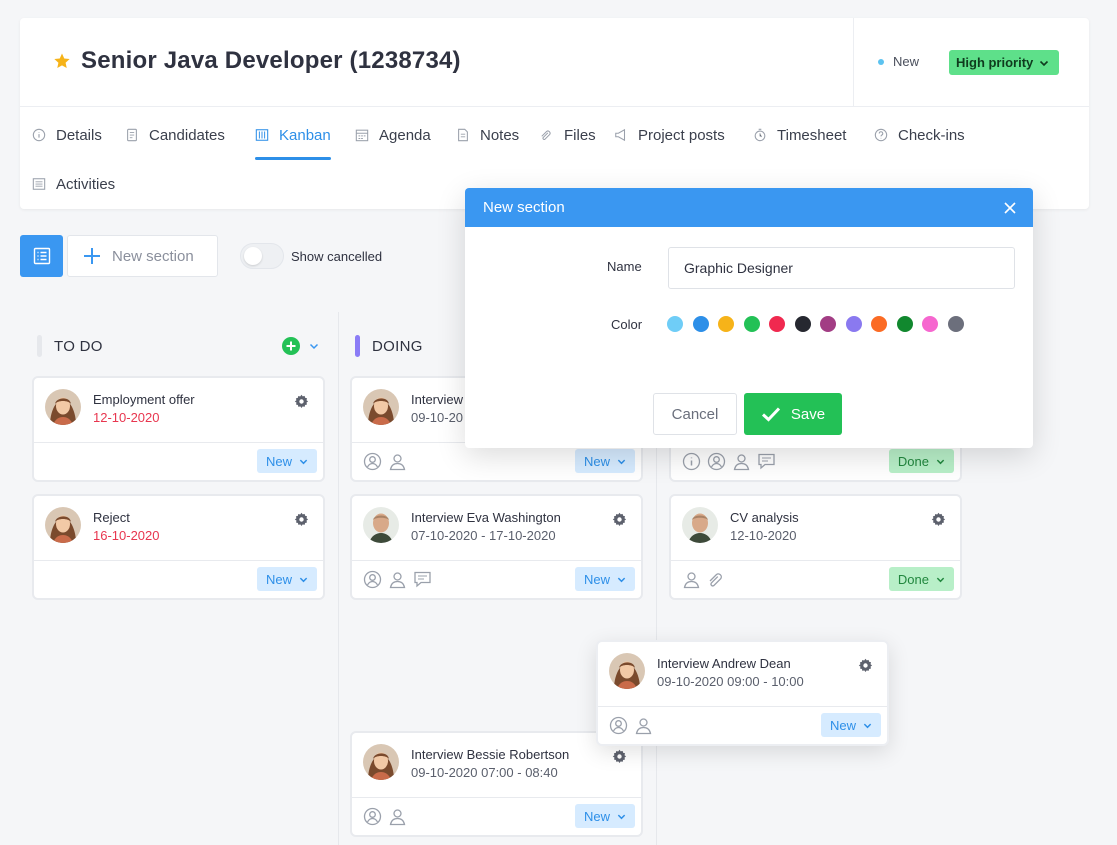  Describe the element at coordinates (691, 461) in the screenshot. I see `info-icon` at that location.